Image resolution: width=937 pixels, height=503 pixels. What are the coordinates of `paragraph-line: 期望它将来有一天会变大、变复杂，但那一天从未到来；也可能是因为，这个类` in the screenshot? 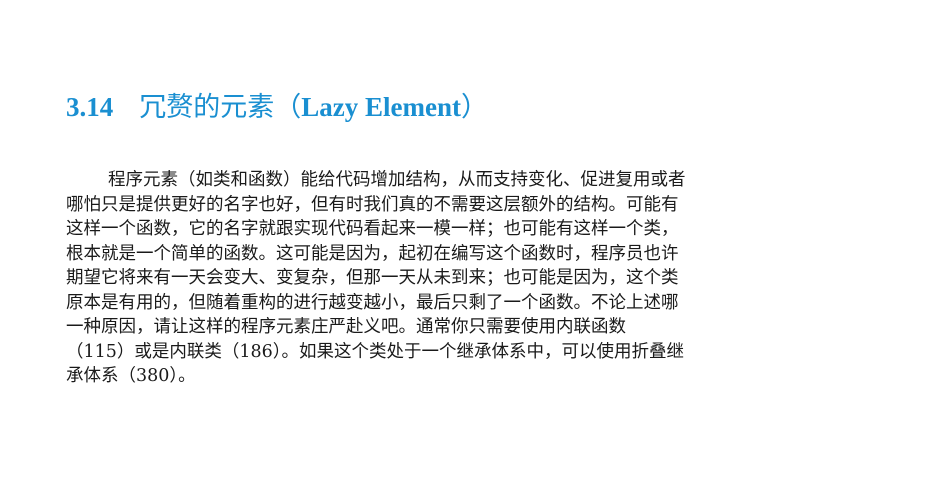 It's located at (372, 278).